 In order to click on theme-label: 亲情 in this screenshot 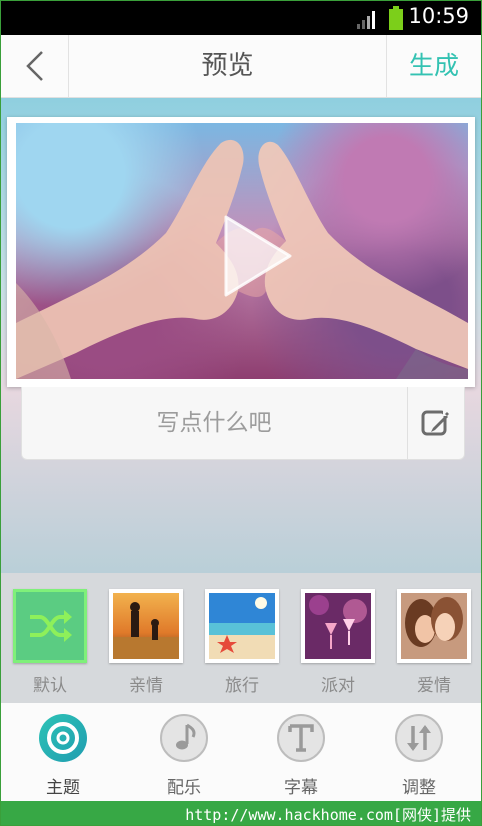, I will do `click(146, 686)`.